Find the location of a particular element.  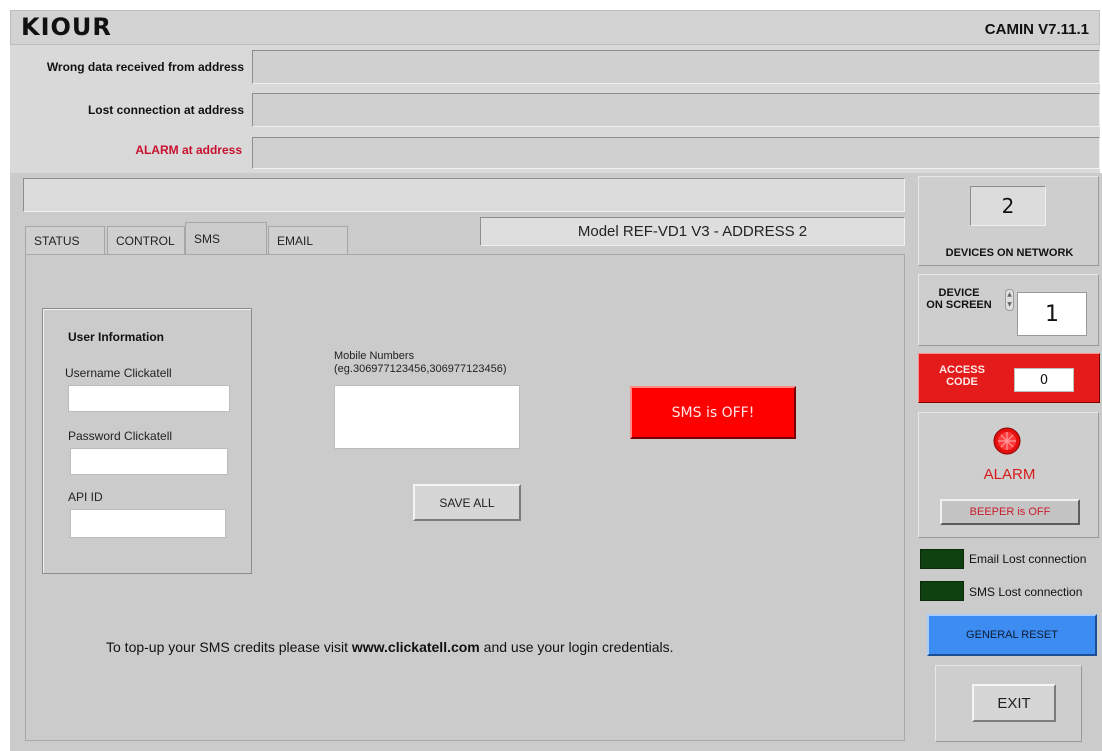

access-code-value: 0 is located at coordinates (1044, 380).